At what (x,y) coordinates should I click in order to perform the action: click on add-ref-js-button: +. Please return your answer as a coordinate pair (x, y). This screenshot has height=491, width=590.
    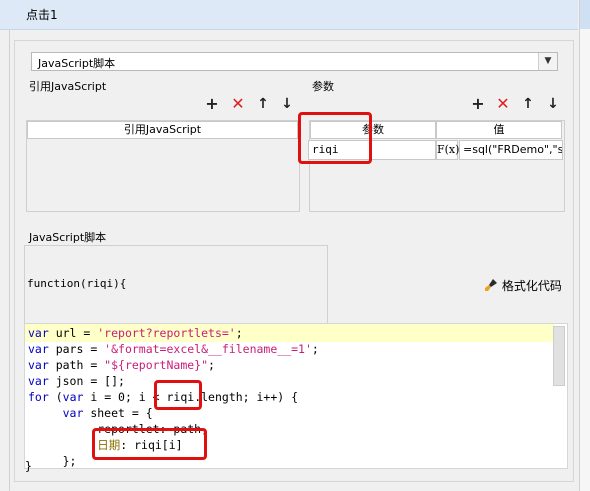
    Looking at the image, I should click on (212, 104).